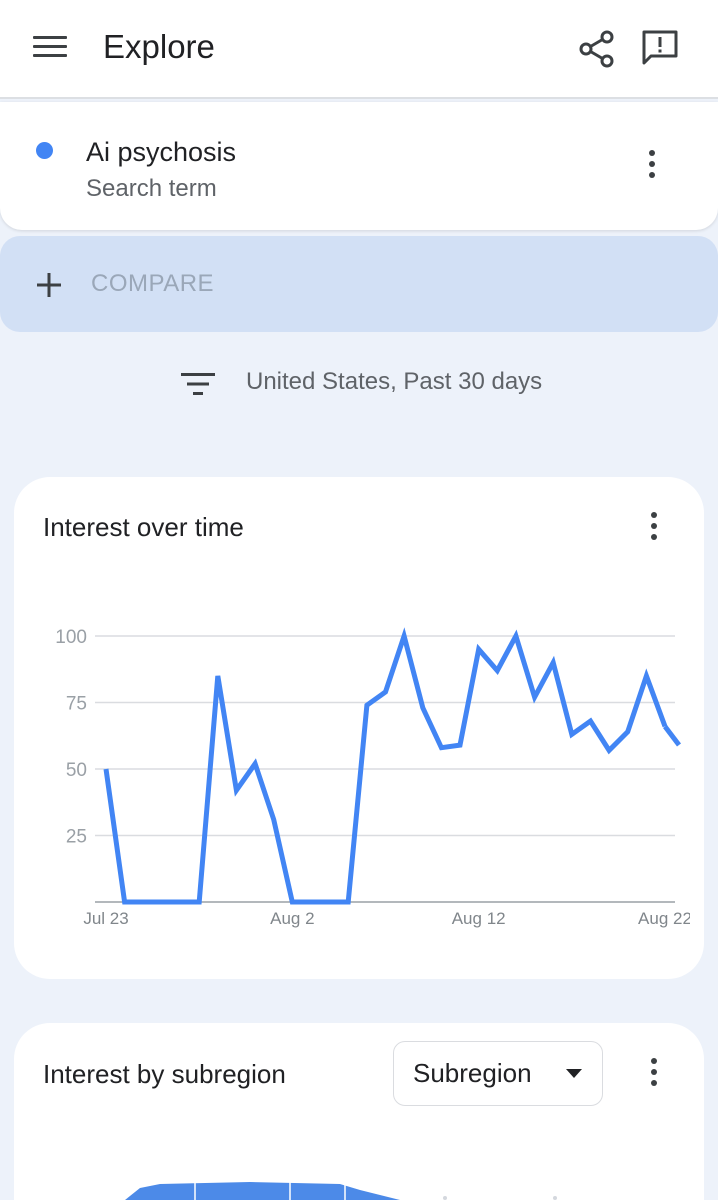 The width and height of the screenshot is (718, 1200). I want to click on us-map-preview, so click(341, 1191).